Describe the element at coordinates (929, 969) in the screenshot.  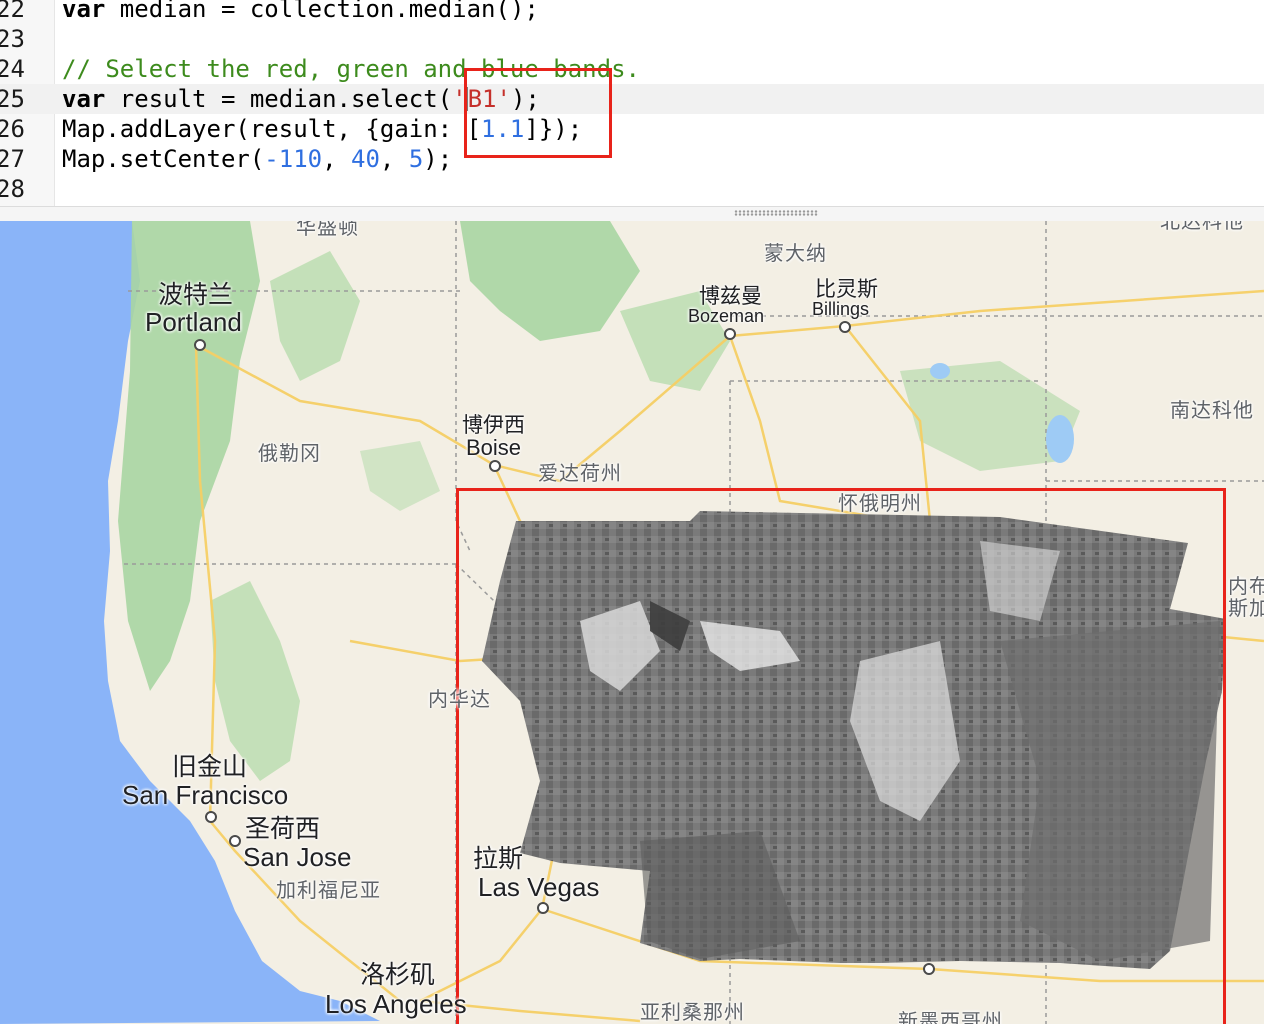
I see `albuquerque-marker` at that location.